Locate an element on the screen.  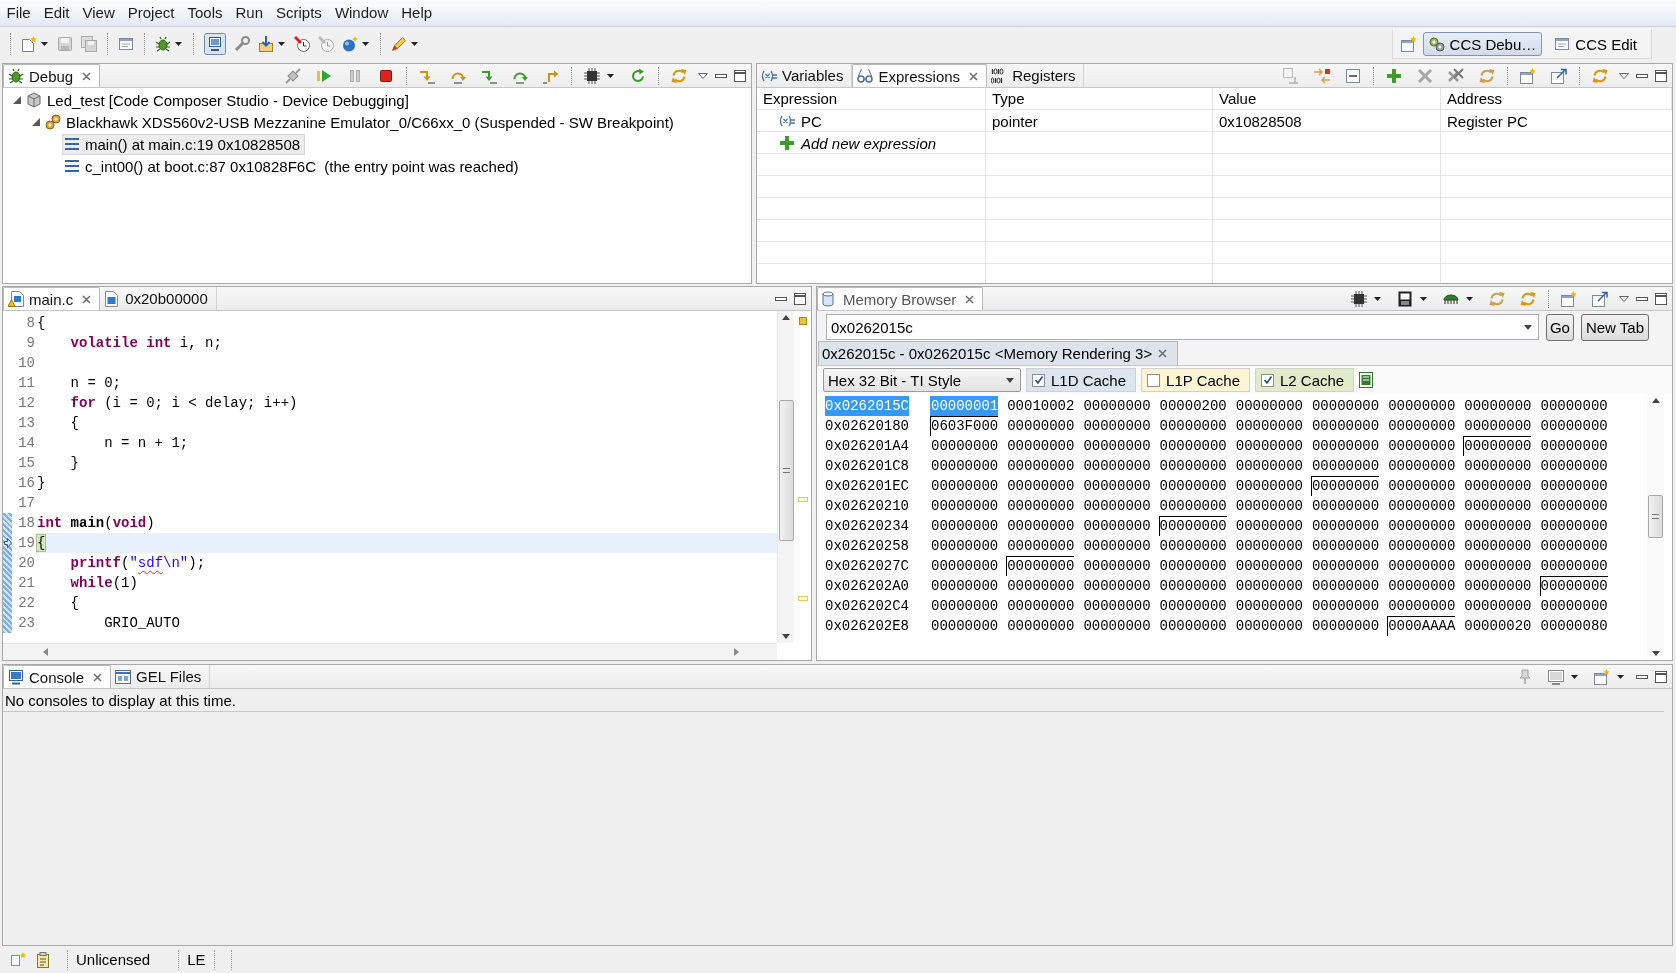
tree-item: c_int00() at boot.c:87 0x10828F6C (the entry point was reached) is located at coordinates (293, 166).